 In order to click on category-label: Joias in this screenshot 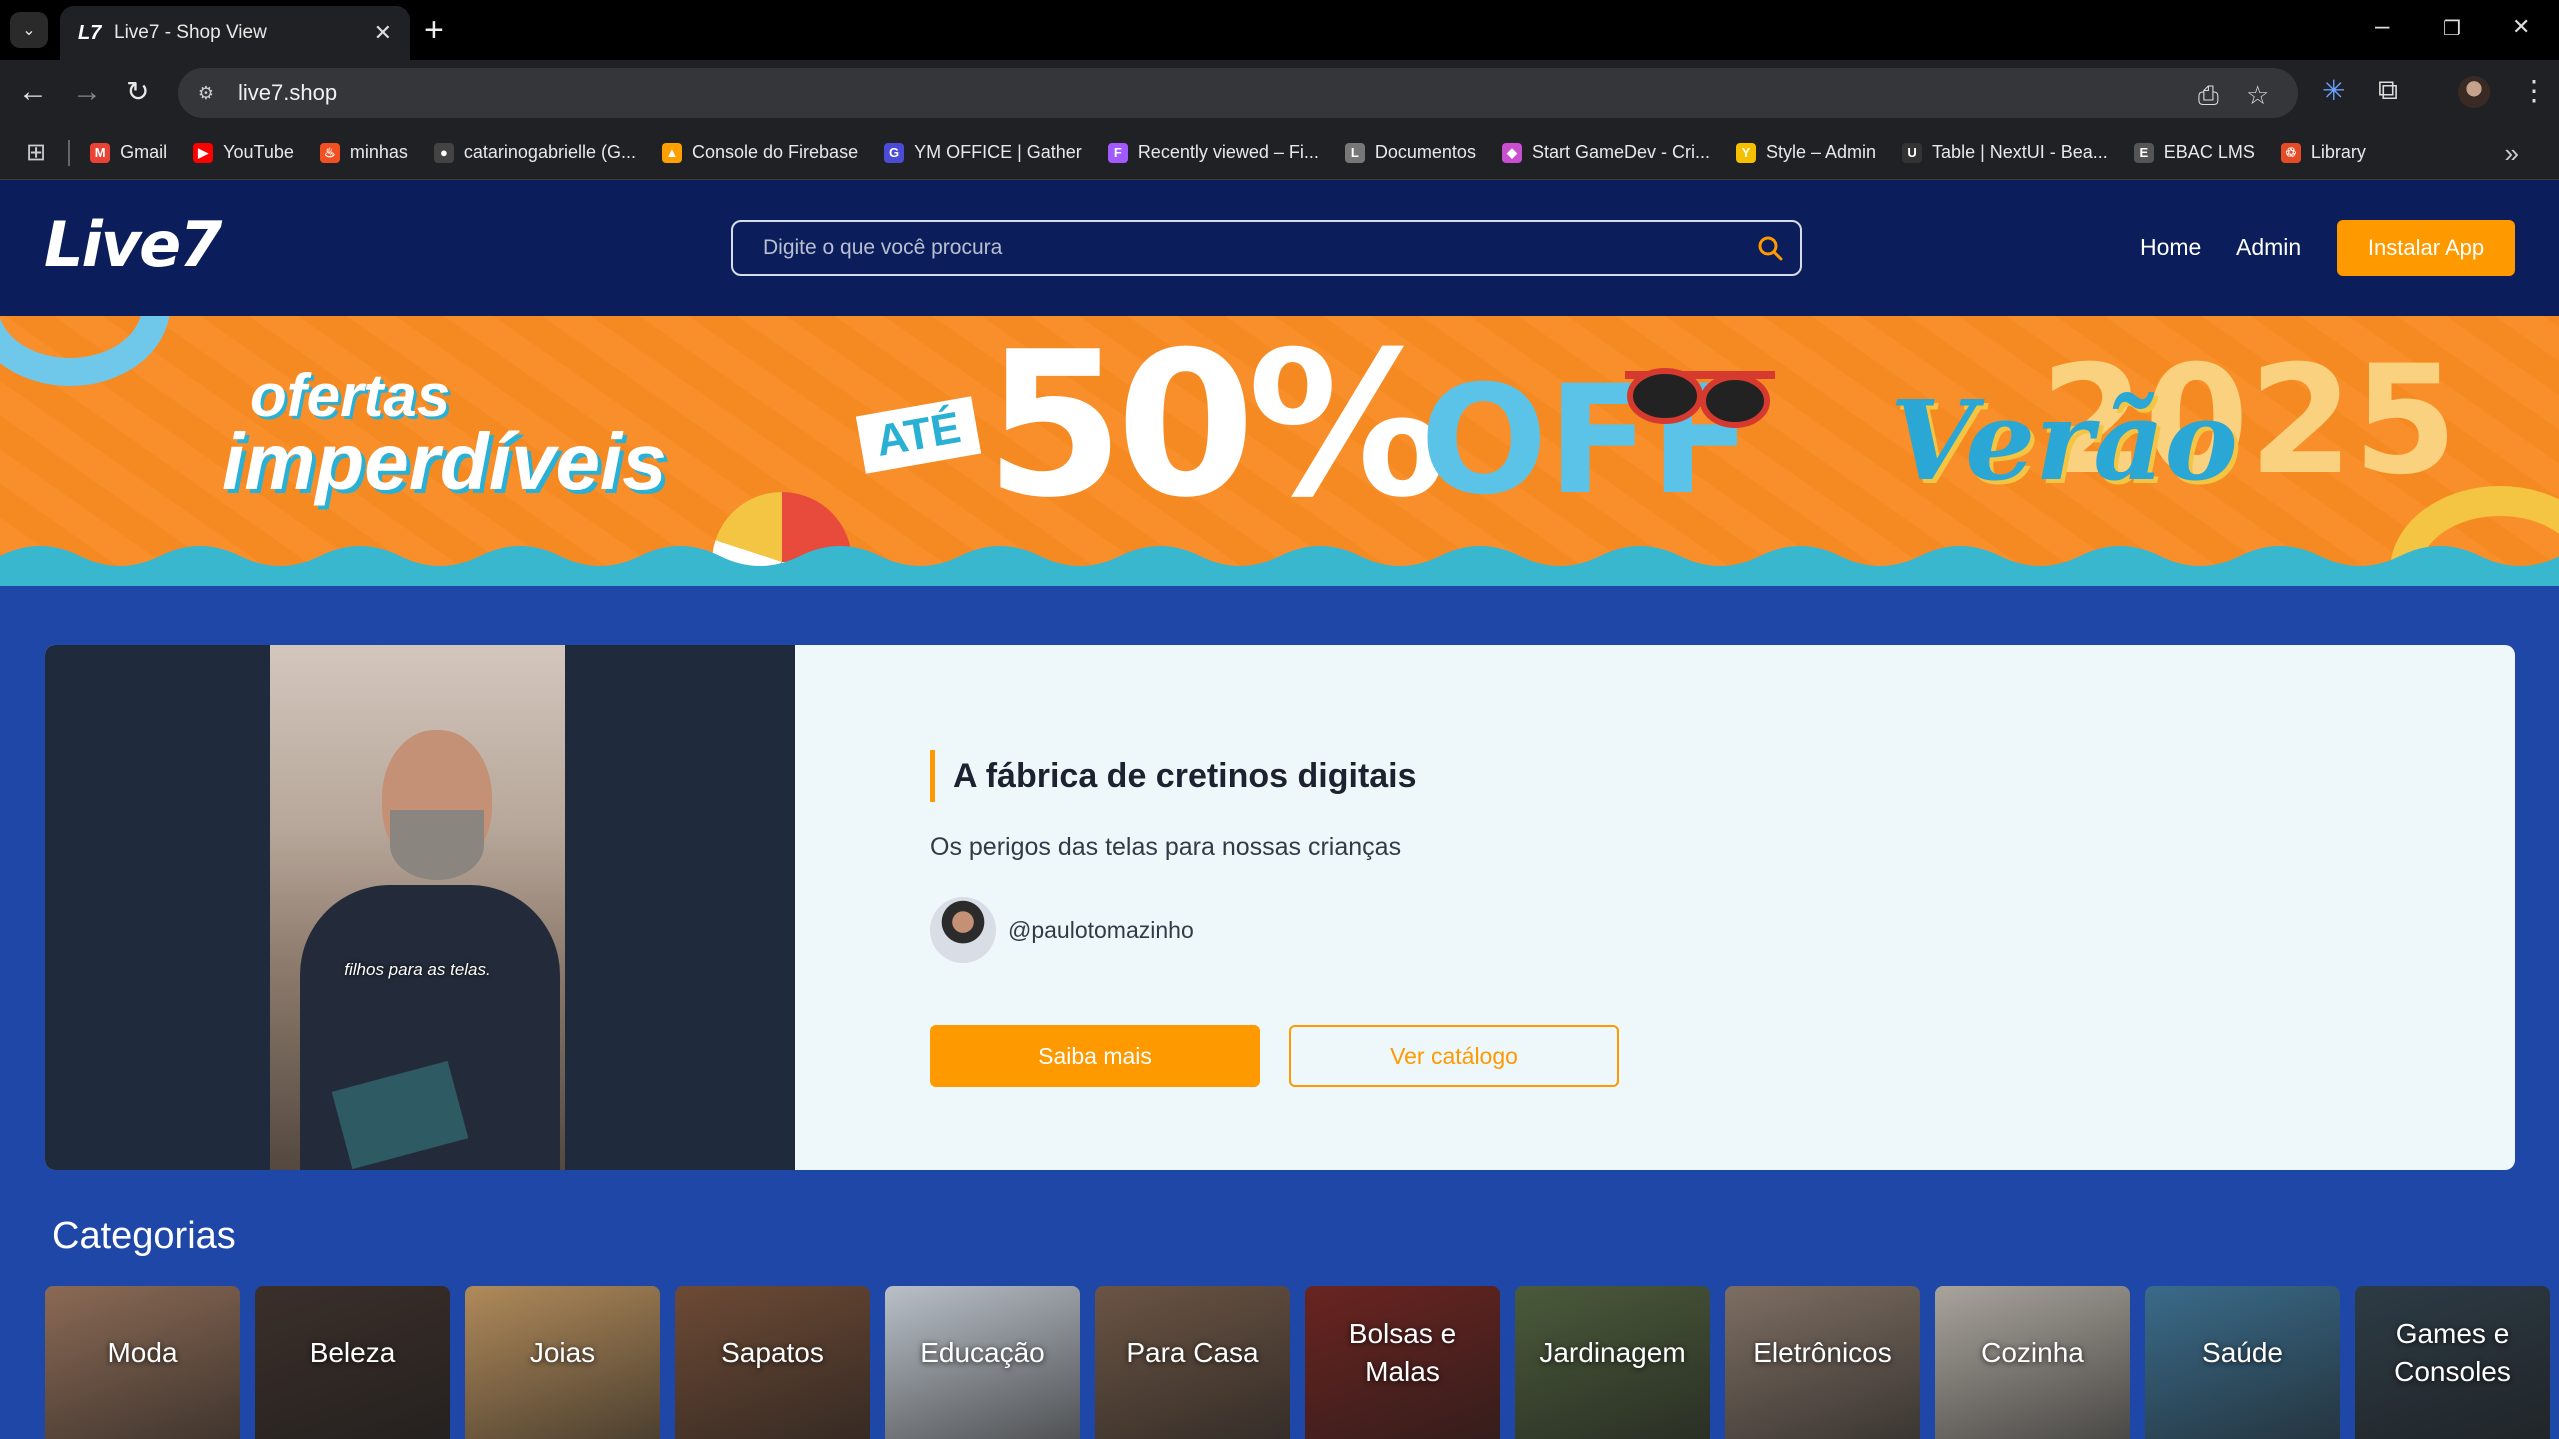, I will do `click(562, 1352)`.